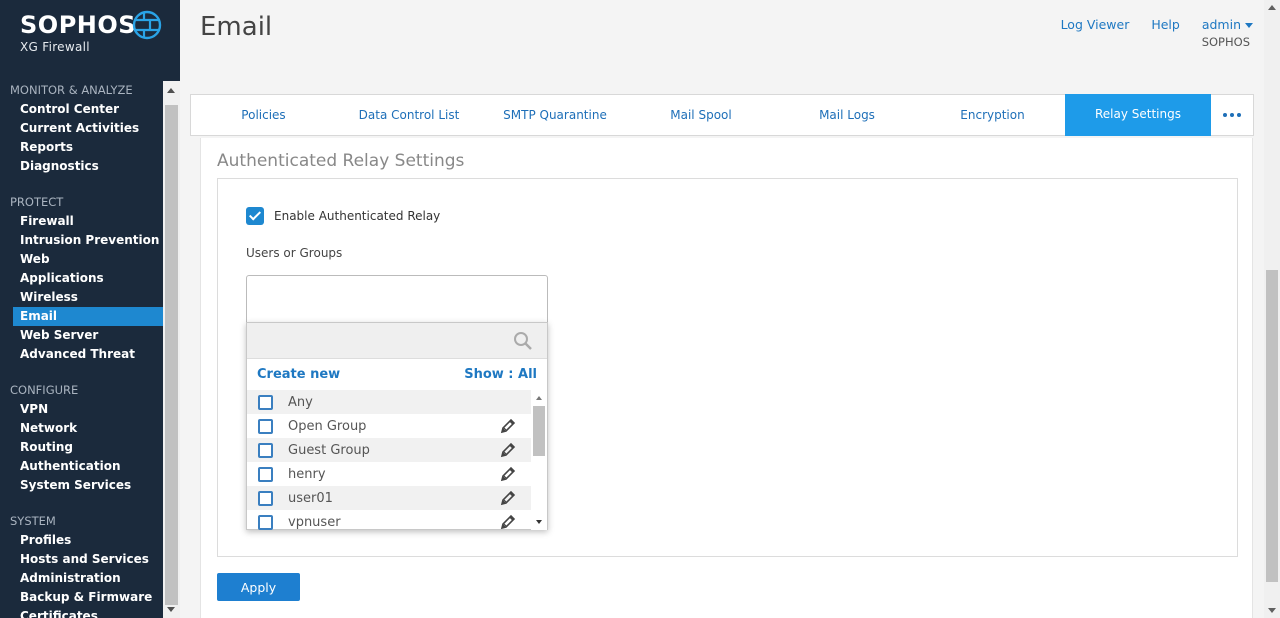  I want to click on admin-menu: admin, so click(1227, 24).